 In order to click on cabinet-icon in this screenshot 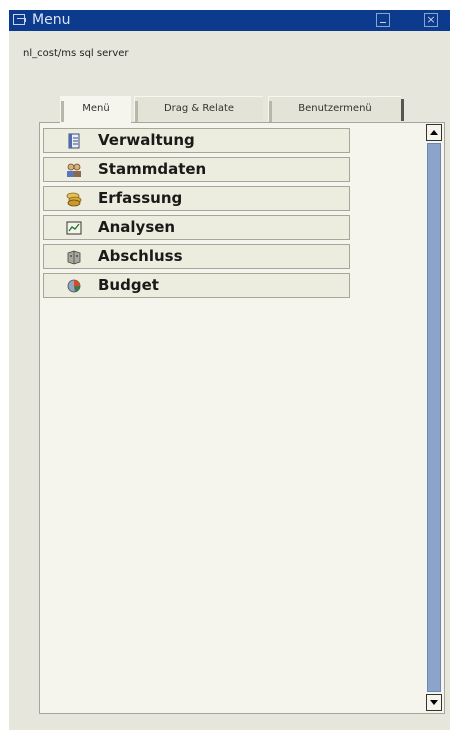, I will do `click(74, 257)`.